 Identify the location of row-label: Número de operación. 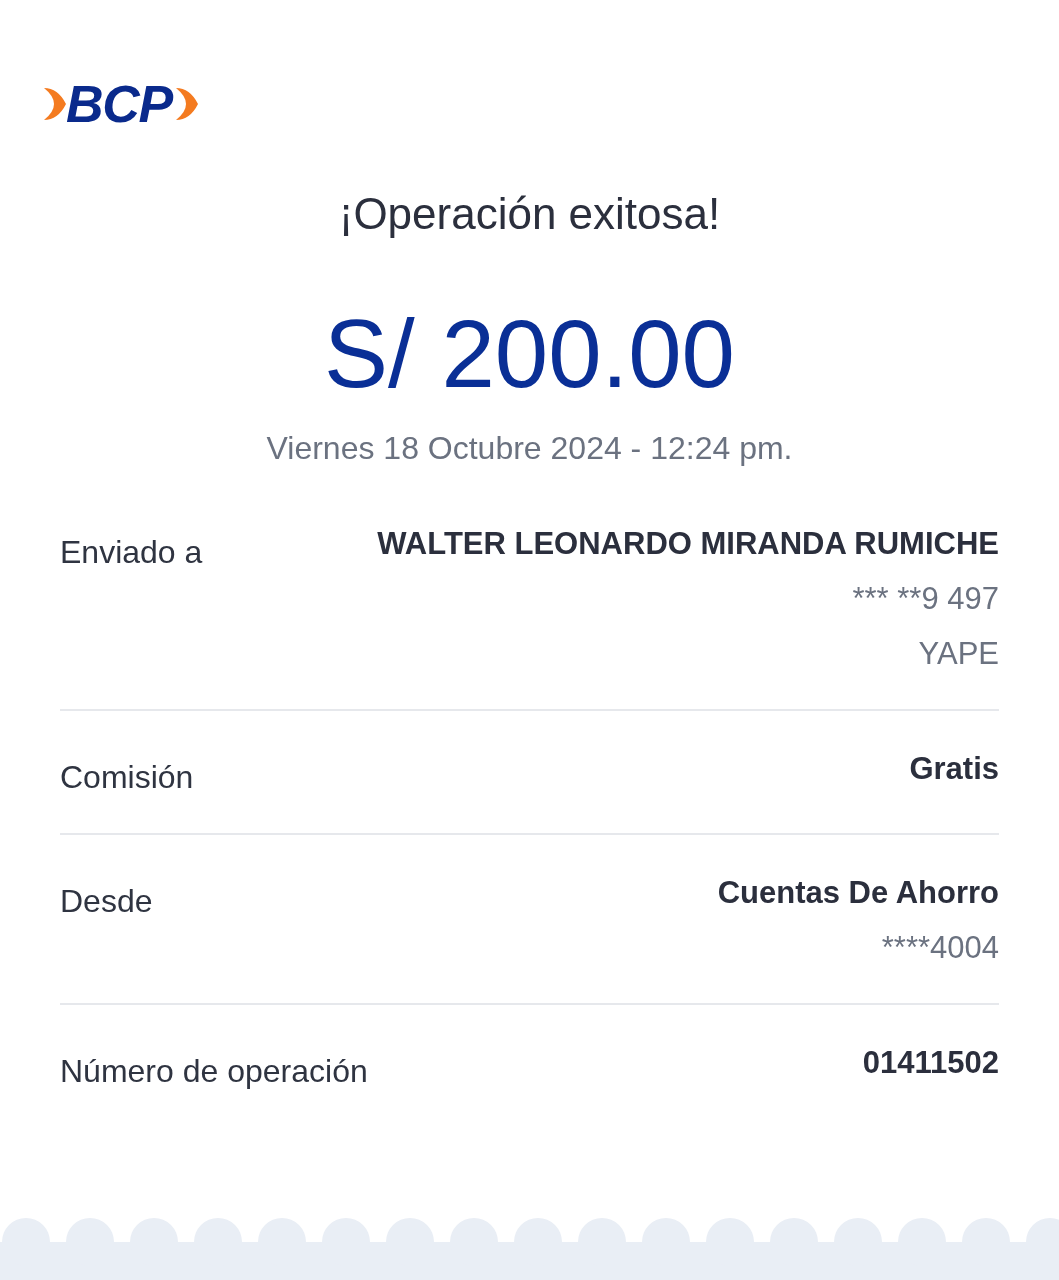
(214, 1071).